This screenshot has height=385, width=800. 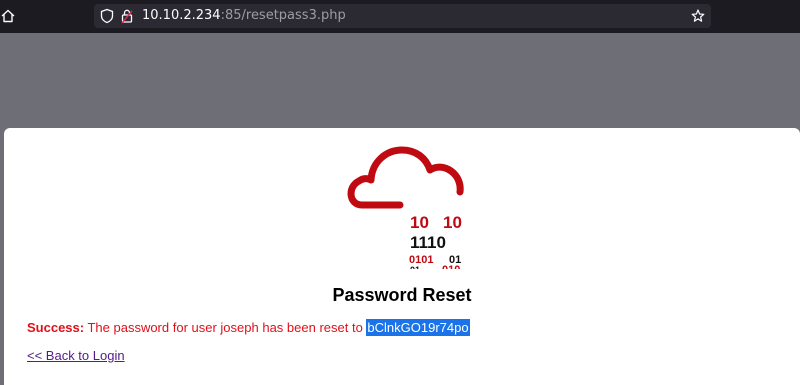 I want to click on cloud-binary-logo: 10 10 1110 0101 01 01 010, so click(x=405, y=207).